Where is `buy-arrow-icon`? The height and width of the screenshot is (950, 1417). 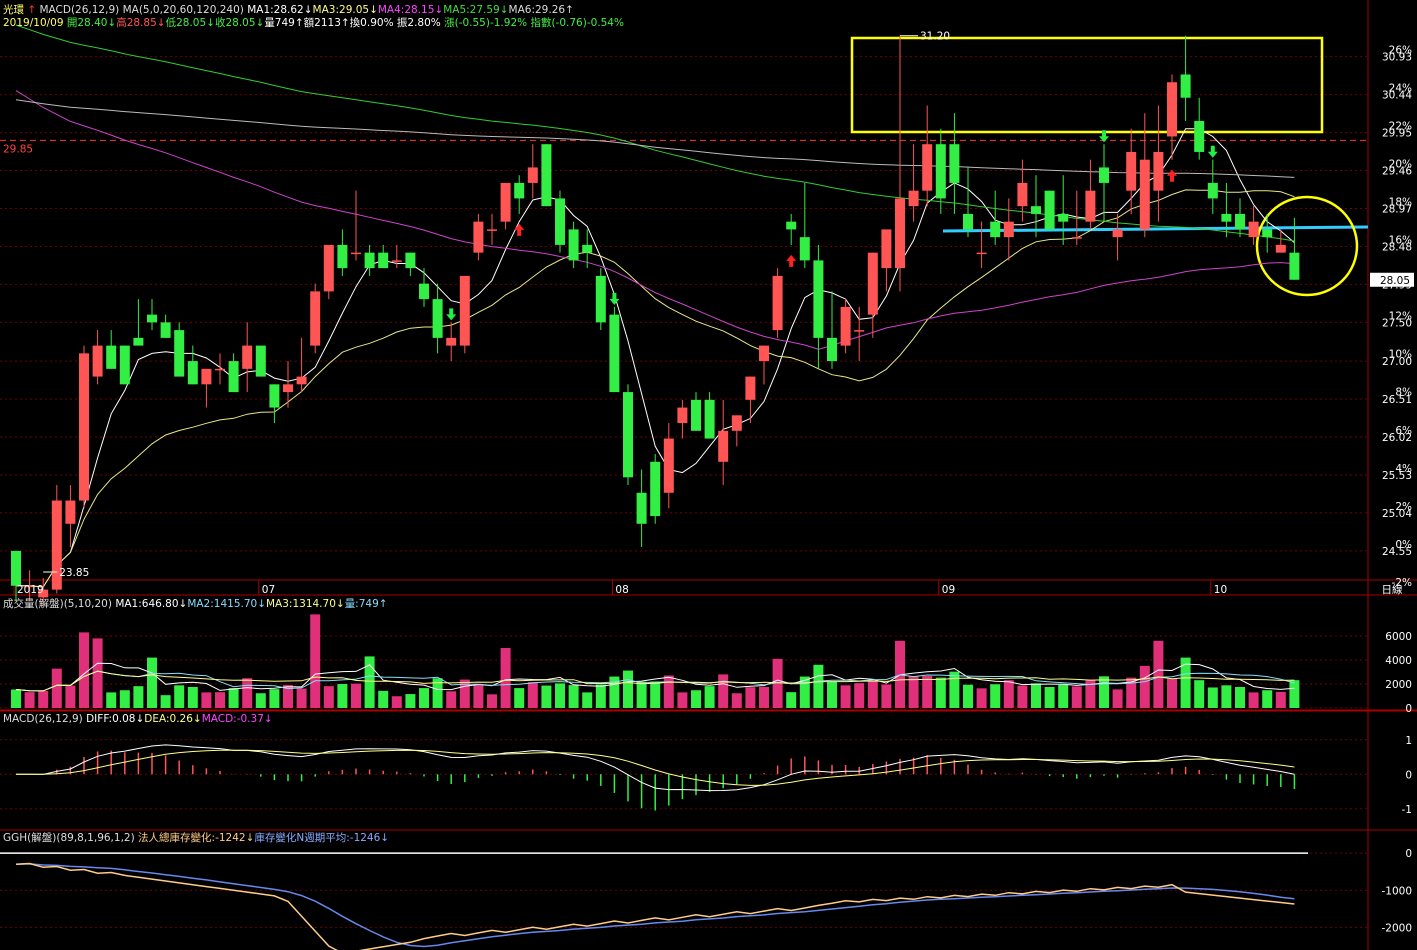 buy-arrow-icon is located at coordinates (519, 229).